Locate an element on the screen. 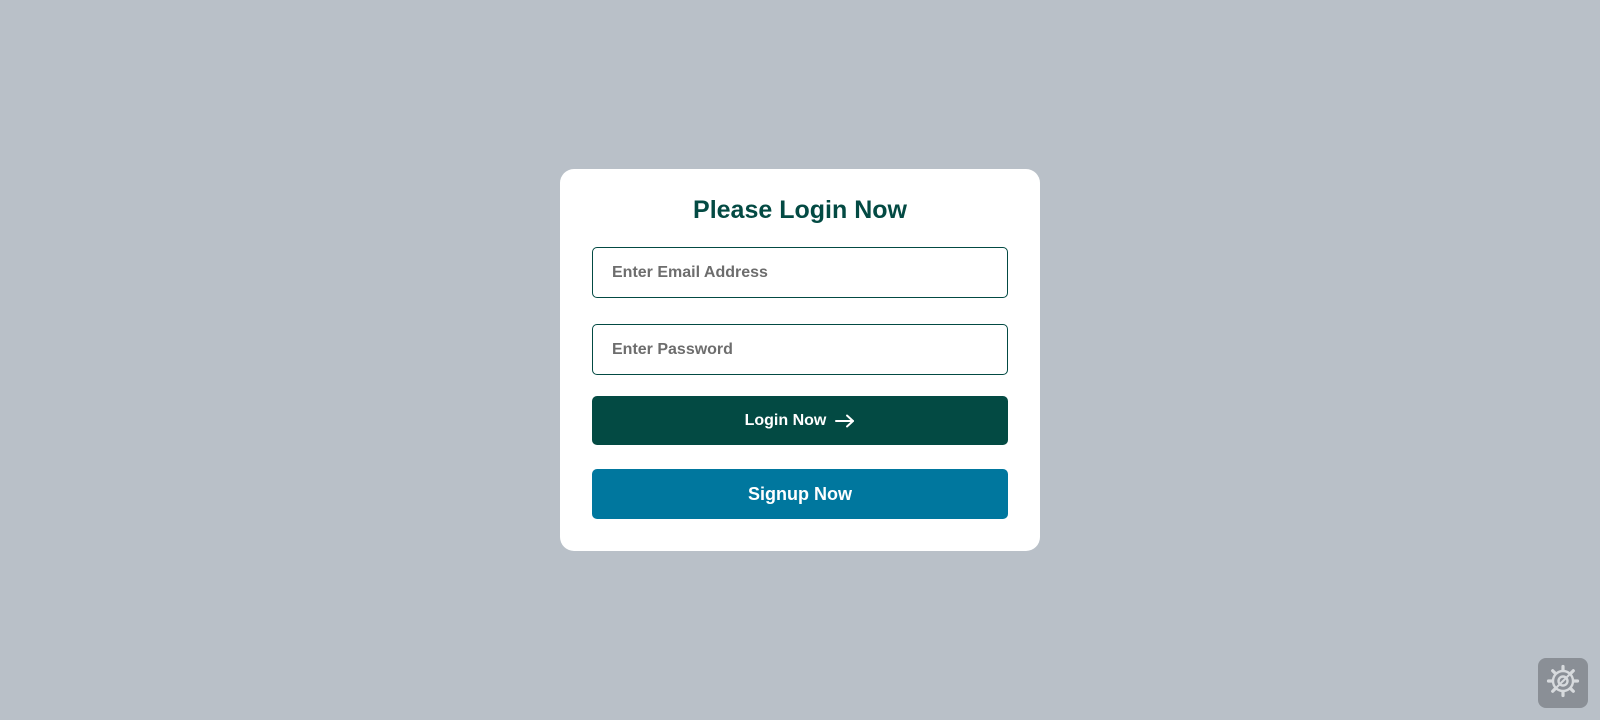  signup-button: Signup Now is located at coordinates (800, 494).